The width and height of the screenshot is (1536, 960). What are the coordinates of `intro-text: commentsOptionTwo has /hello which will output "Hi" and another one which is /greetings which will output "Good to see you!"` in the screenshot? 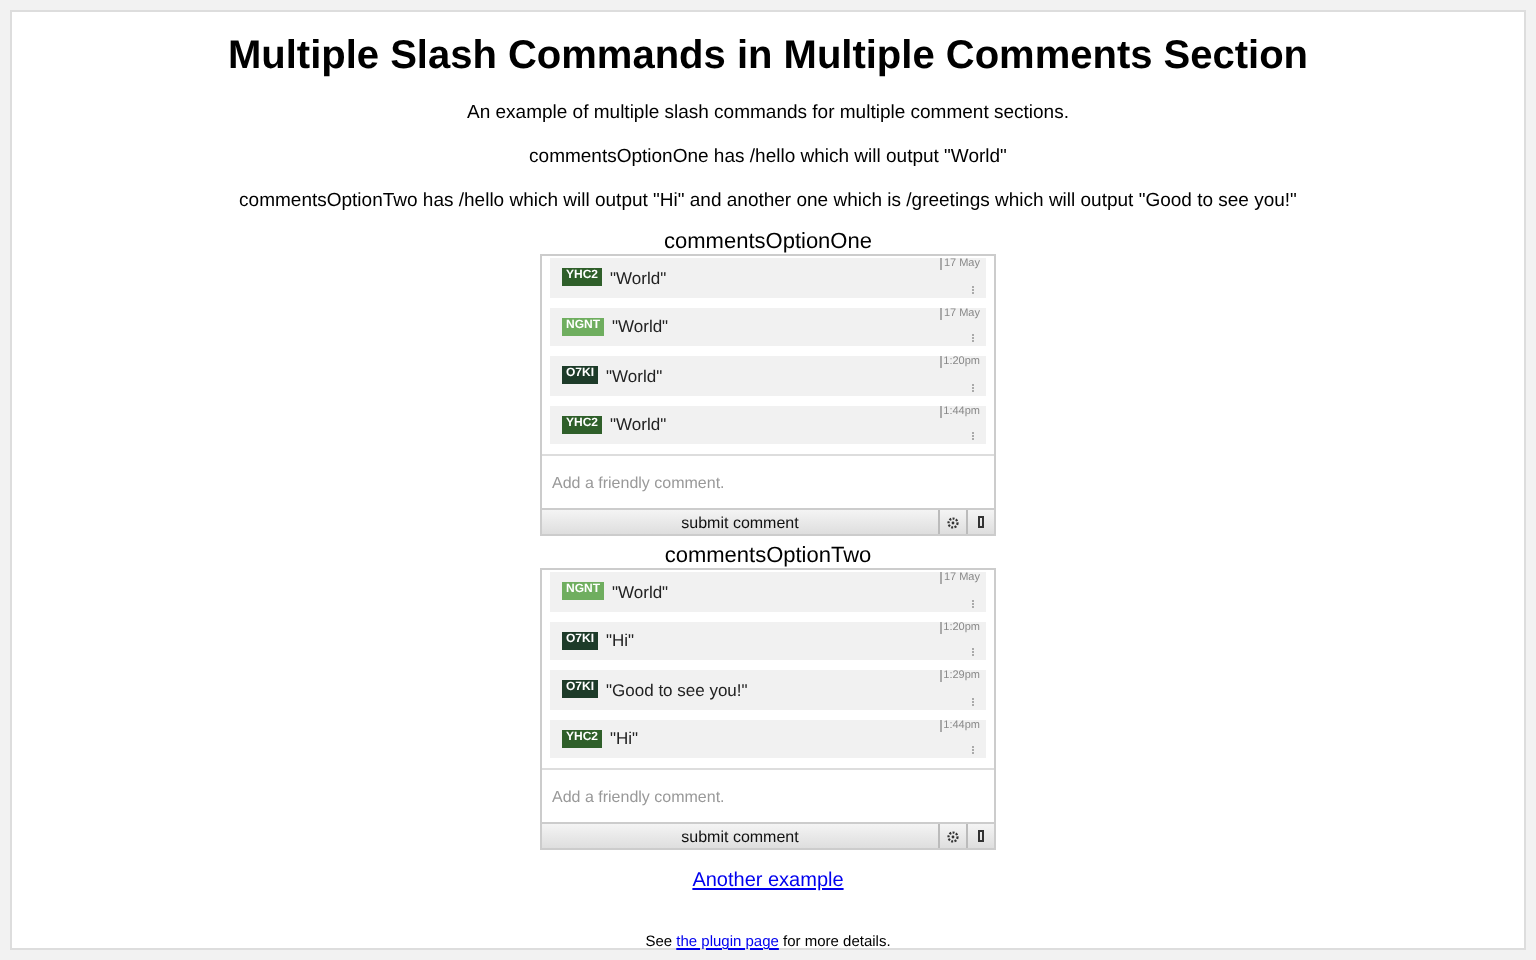 It's located at (768, 201).